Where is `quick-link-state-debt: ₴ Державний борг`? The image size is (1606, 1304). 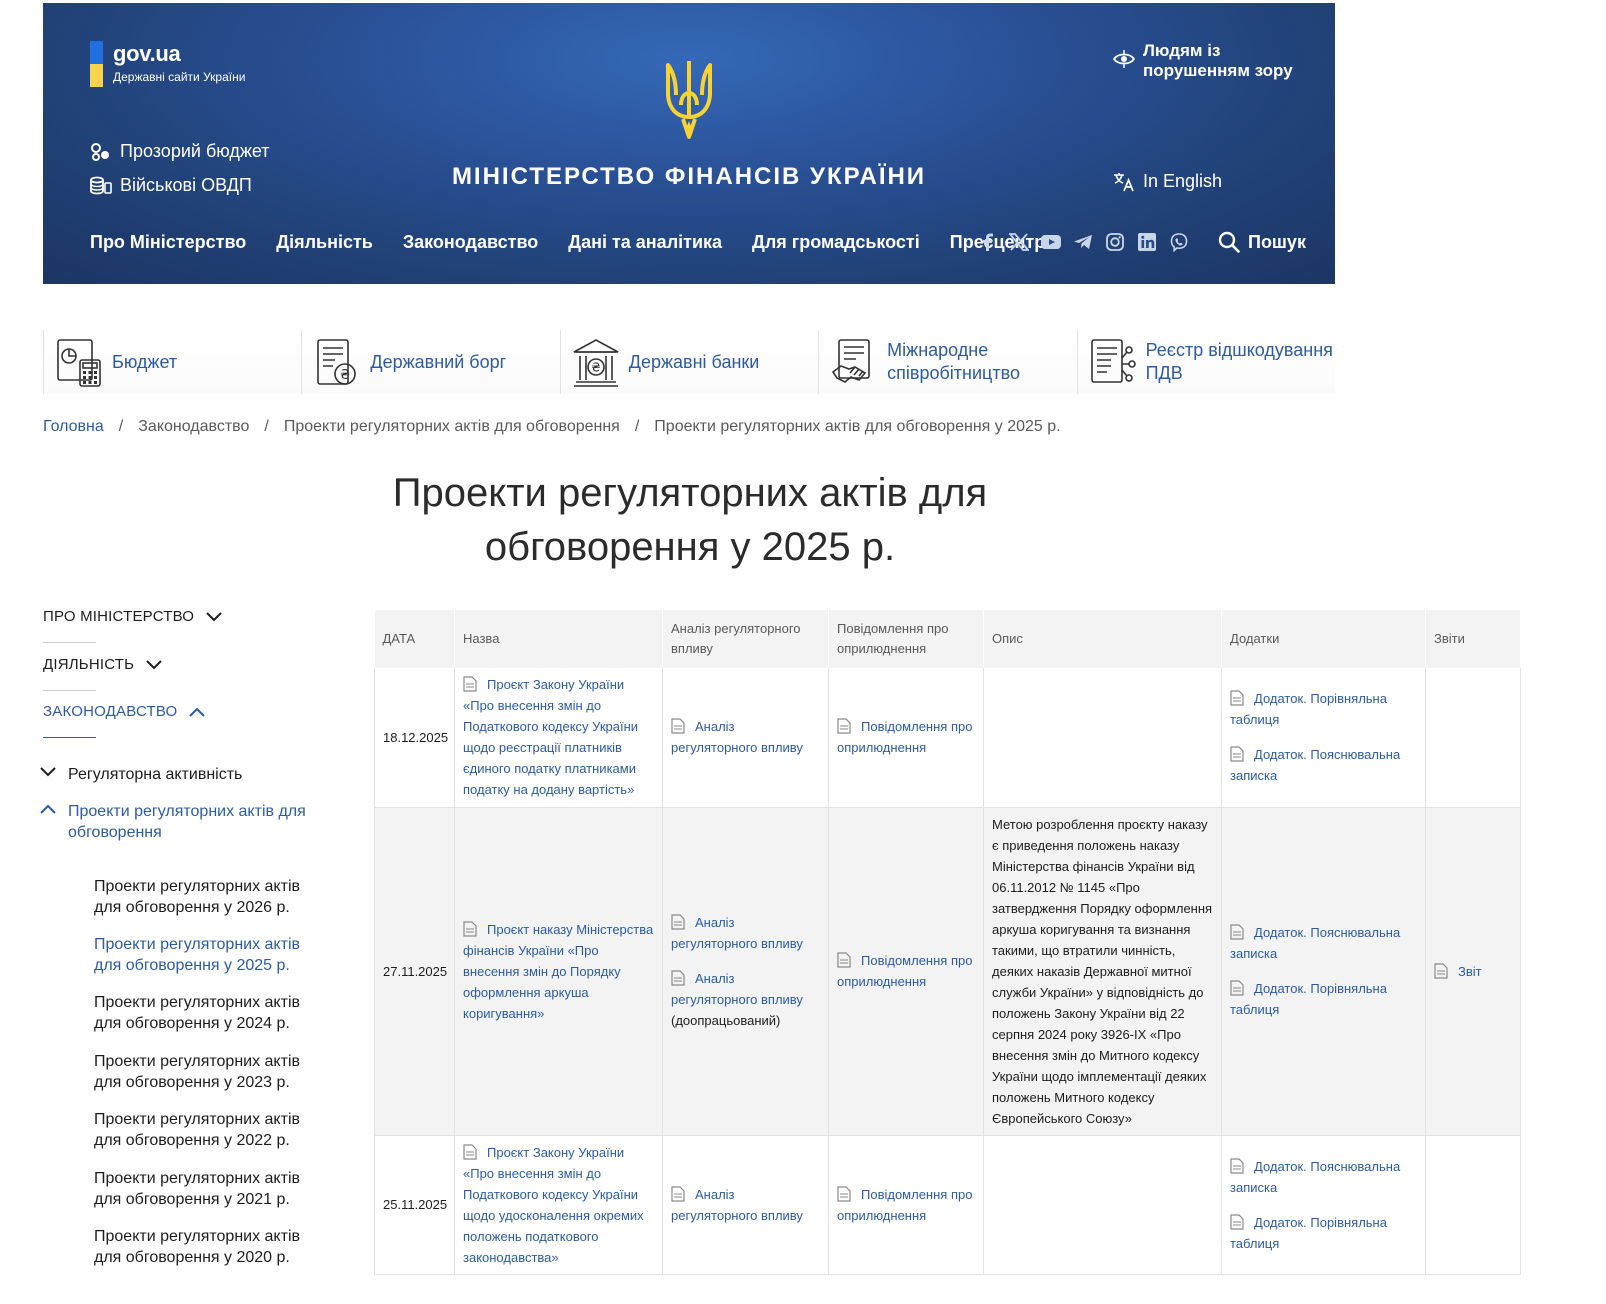
quick-link-state-debt: ₴ Державний борг is located at coordinates (430, 362).